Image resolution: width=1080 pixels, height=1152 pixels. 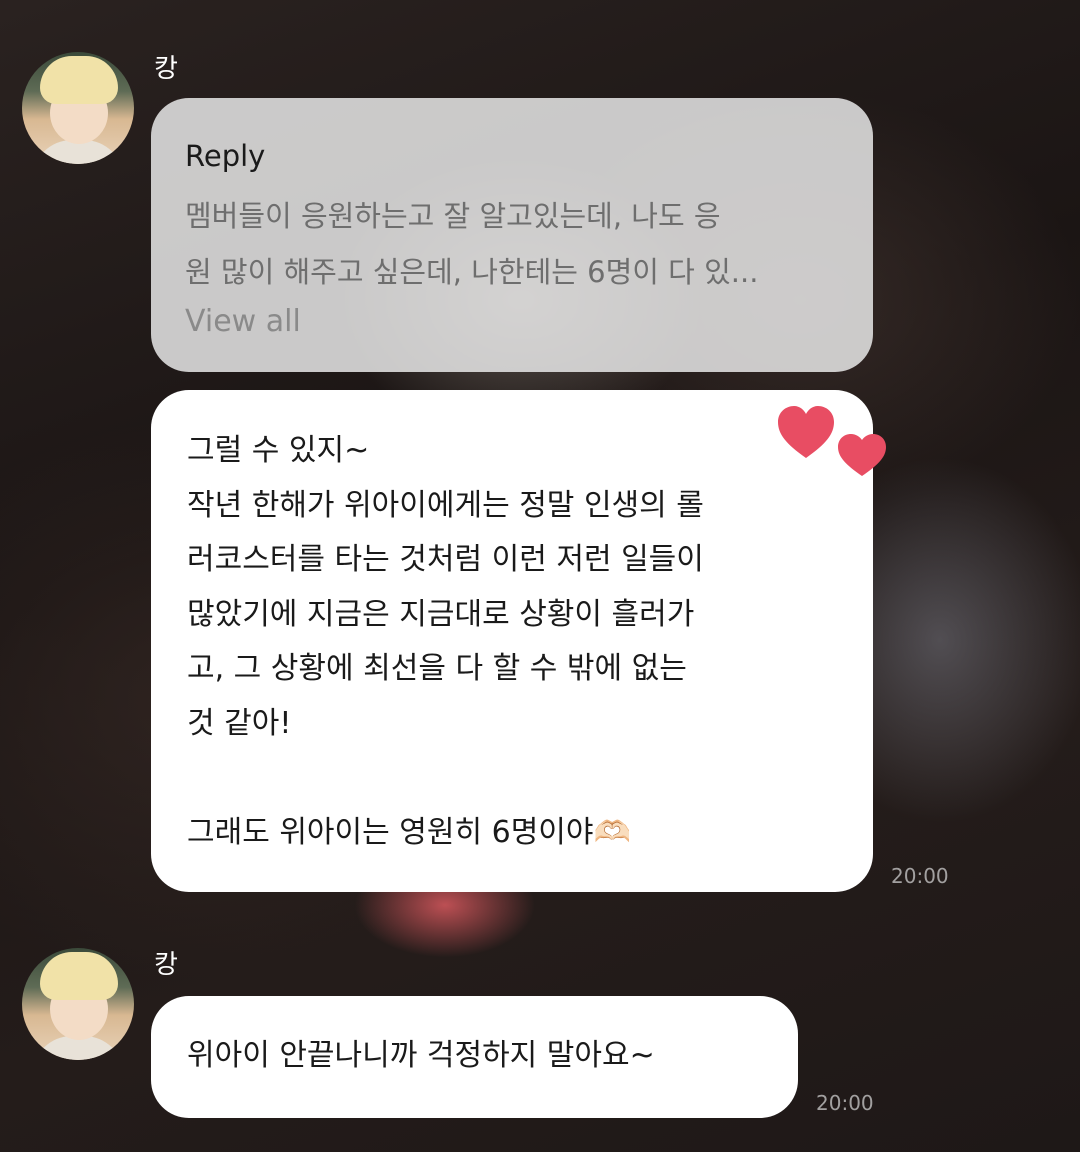 I want to click on reply-label: Reply, so click(x=225, y=156).